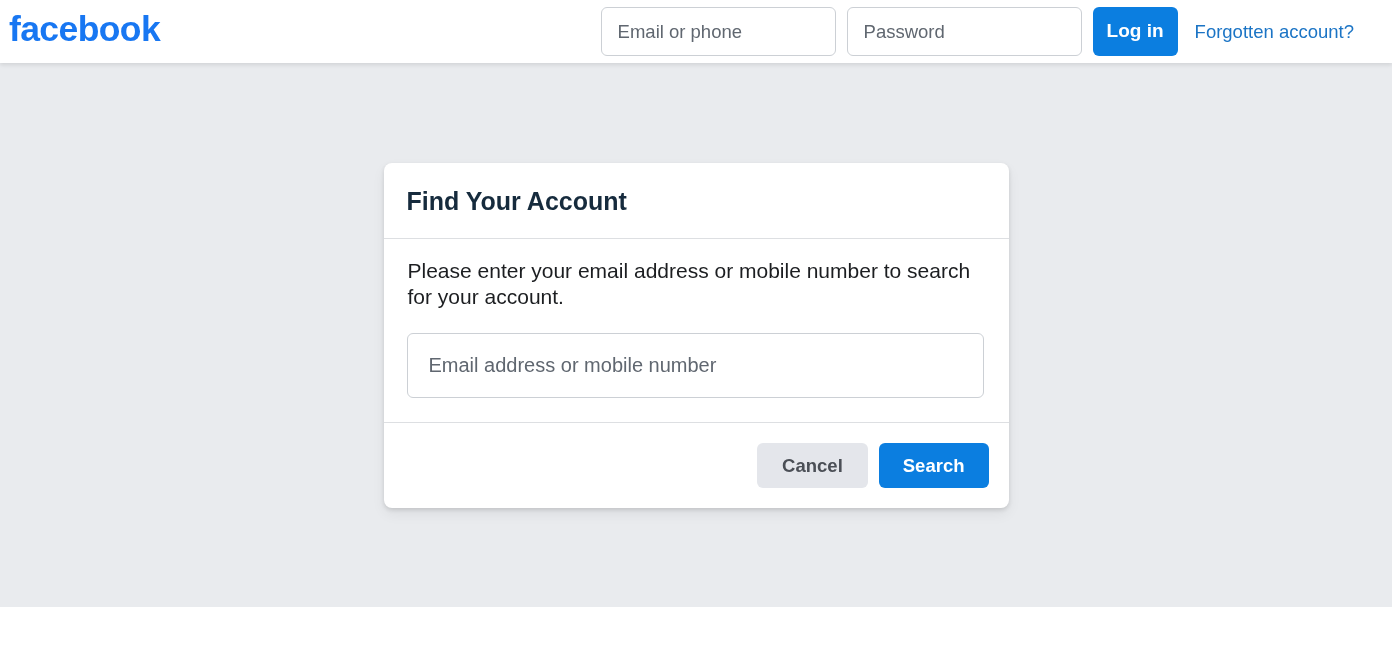  I want to click on forgotten-account-link: Forgotten account?, so click(1274, 31).